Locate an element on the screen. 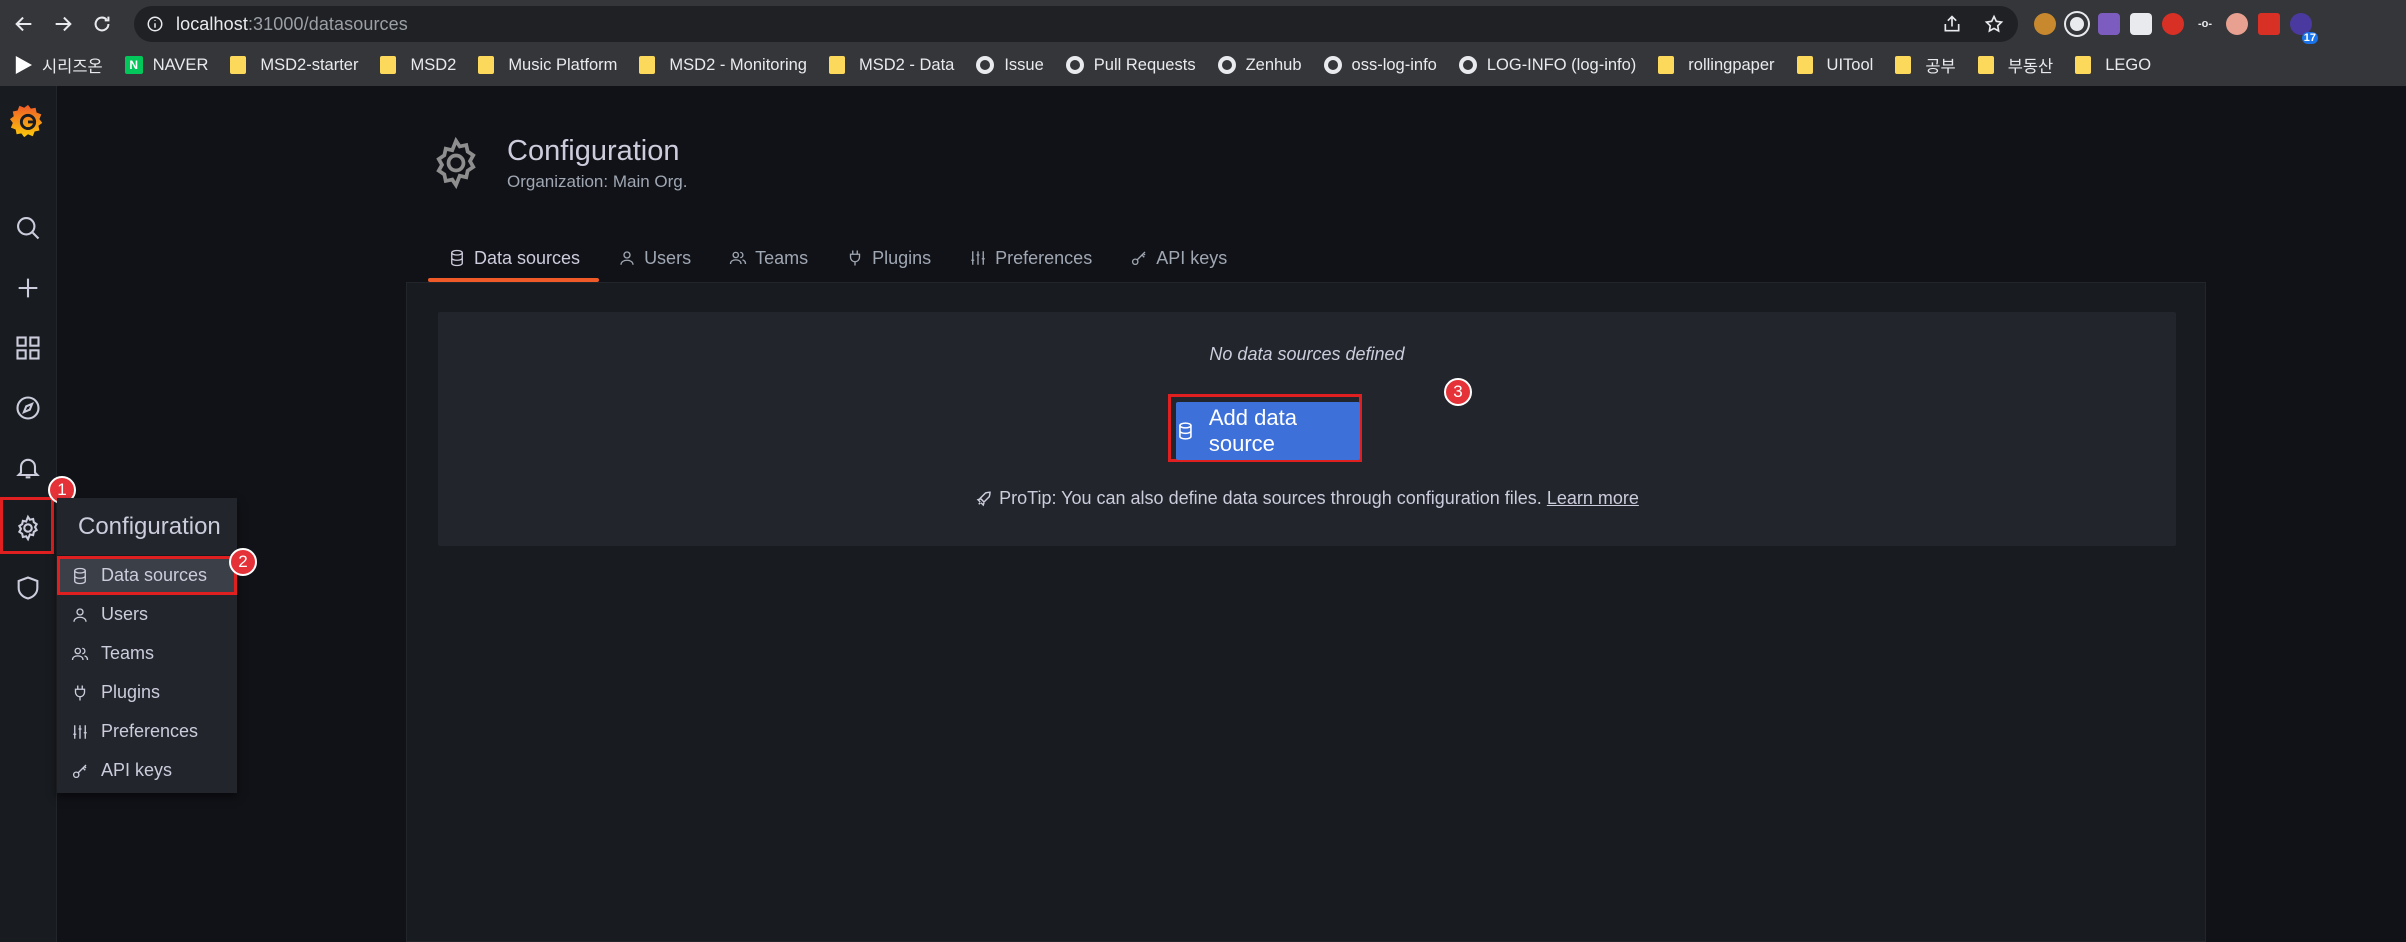  bookmark-item: rollingpaper is located at coordinates (1716, 65).